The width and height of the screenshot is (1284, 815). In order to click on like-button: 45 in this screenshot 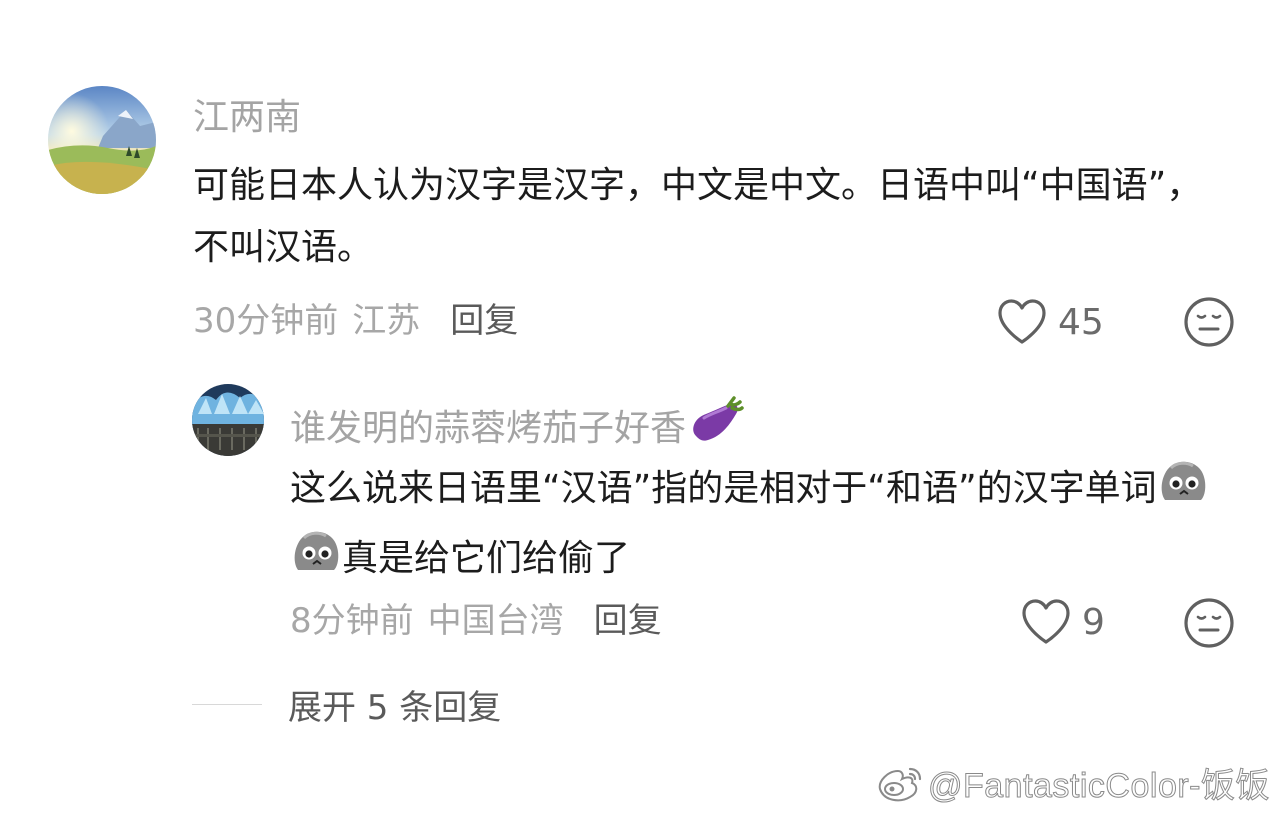, I will do `click(1050, 322)`.